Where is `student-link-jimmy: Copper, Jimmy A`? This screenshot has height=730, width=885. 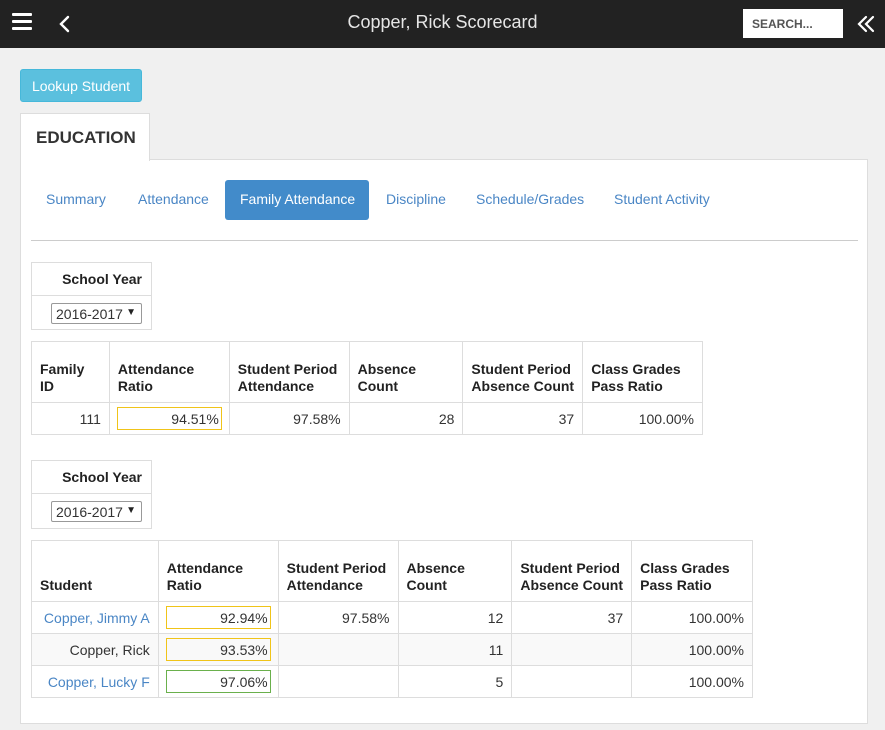
student-link-jimmy: Copper, Jimmy A is located at coordinates (95, 617).